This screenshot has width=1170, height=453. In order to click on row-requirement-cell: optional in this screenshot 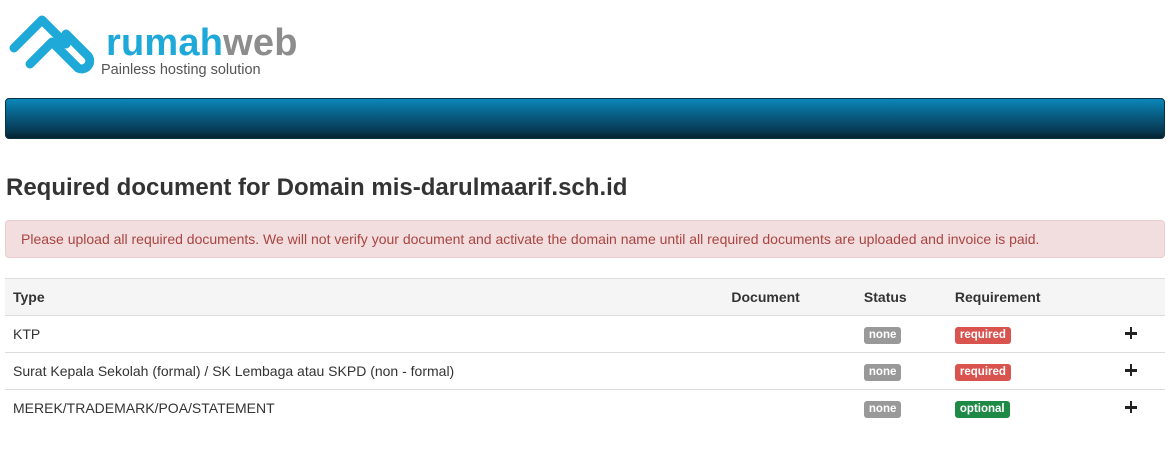, I will do `click(1029, 408)`.